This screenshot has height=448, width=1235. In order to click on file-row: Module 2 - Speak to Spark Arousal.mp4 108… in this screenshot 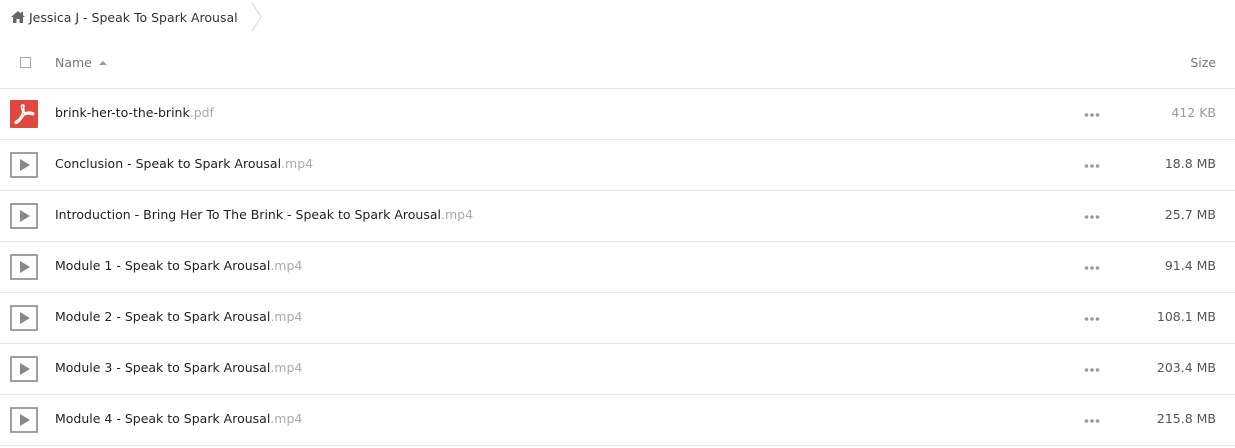, I will do `click(617, 318)`.